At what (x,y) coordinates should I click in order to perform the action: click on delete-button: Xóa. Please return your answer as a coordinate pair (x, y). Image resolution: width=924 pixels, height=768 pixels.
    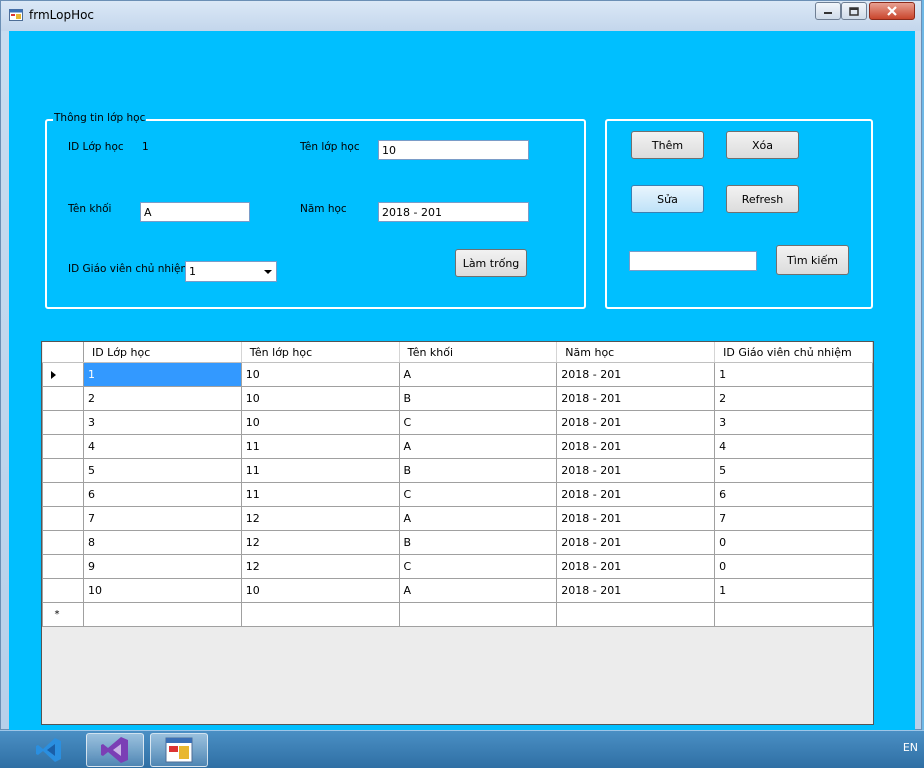
    Looking at the image, I should click on (762, 145).